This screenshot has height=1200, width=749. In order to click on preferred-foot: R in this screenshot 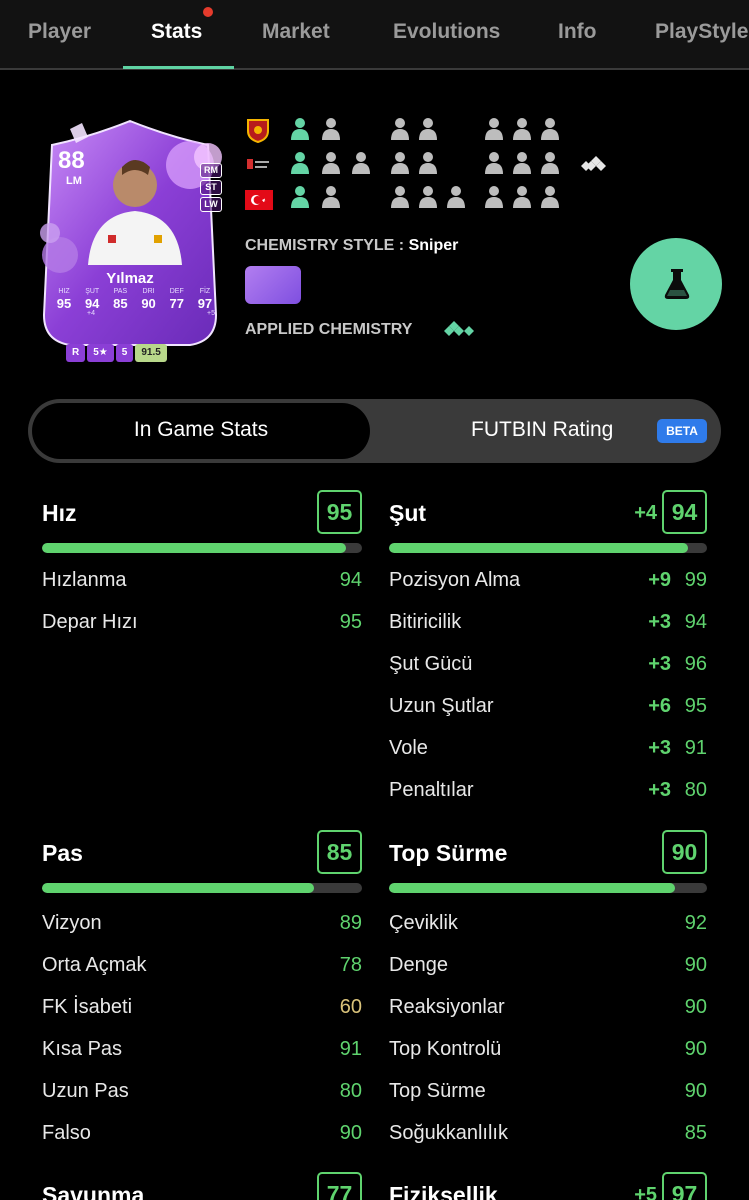, I will do `click(76, 353)`.